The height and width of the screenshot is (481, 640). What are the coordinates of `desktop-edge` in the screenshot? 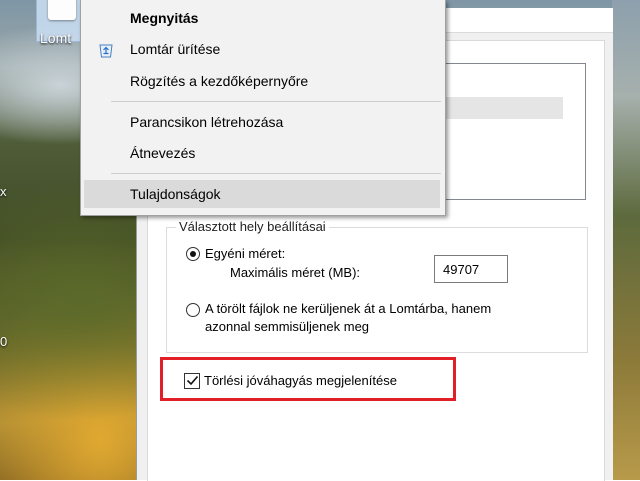 It's located at (626, 240).